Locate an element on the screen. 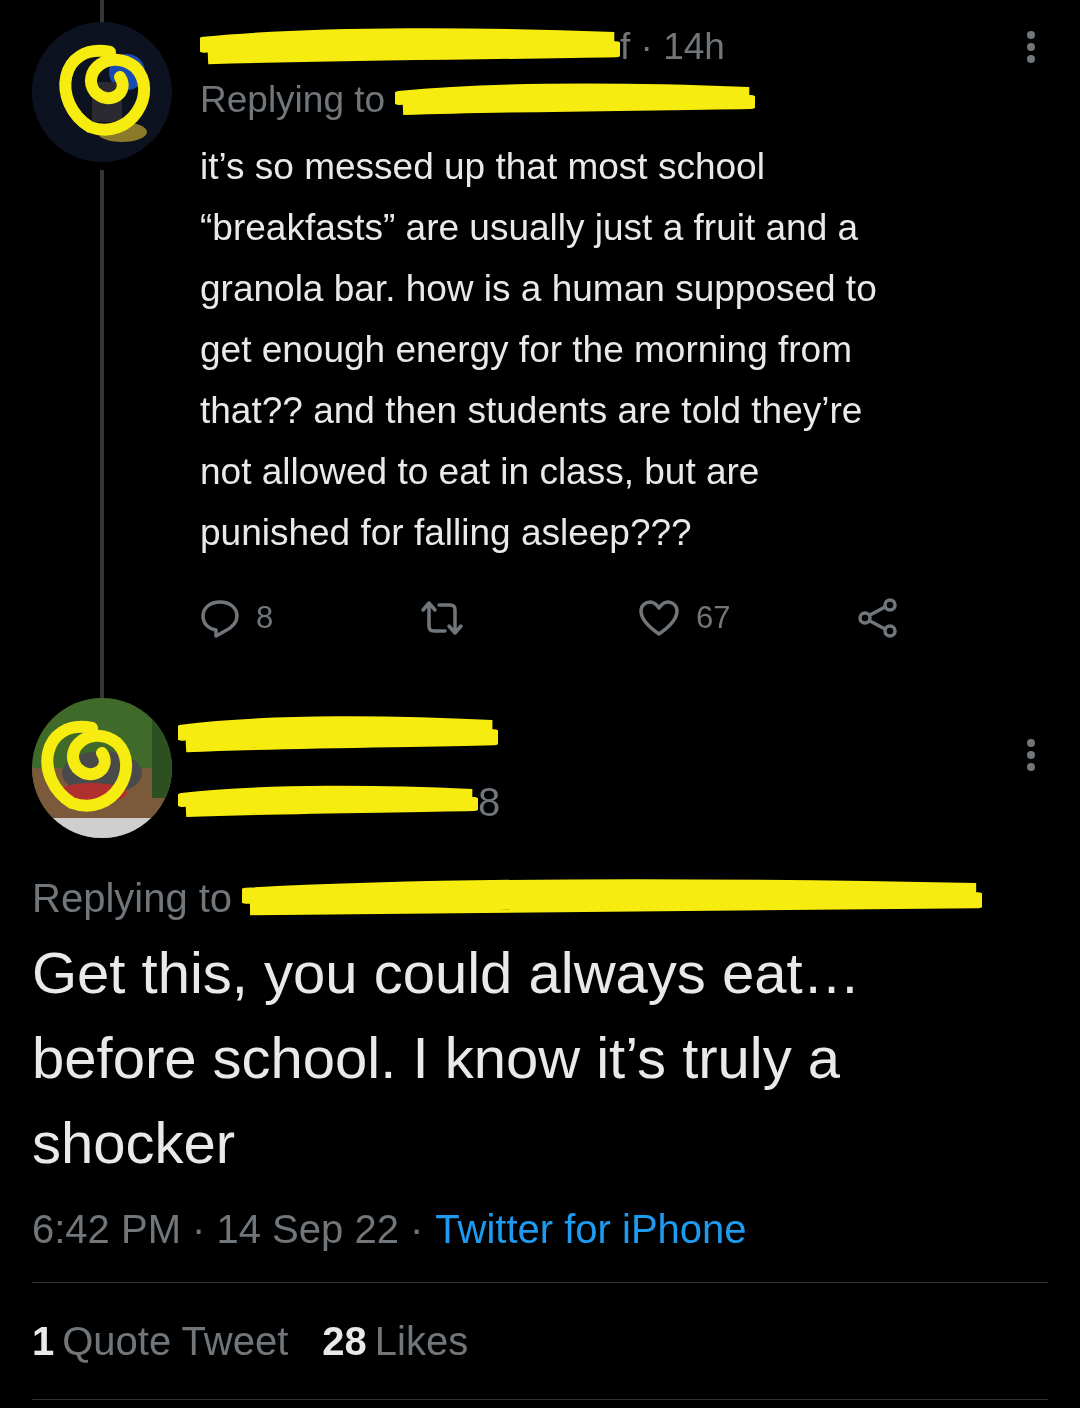 Image resolution: width=1080 pixels, height=1408 pixels. tweet-text: Get this, you could always eat… before school. I know it’s truly a shocker is located at coordinates (447, 1058).